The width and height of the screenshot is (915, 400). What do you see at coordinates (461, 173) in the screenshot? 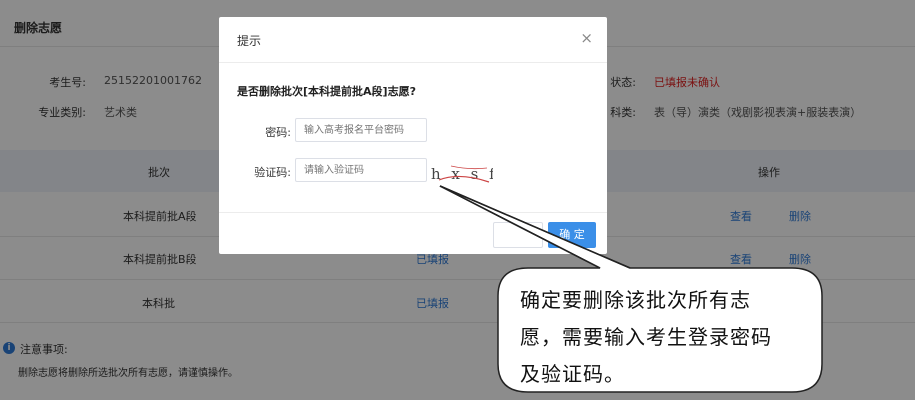
I see `captcha-image: h x s f` at bounding box center [461, 173].